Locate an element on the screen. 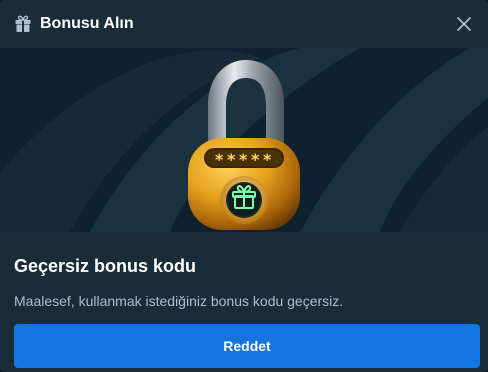  modal-title: Bonusu Alın is located at coordinates (87, 23).